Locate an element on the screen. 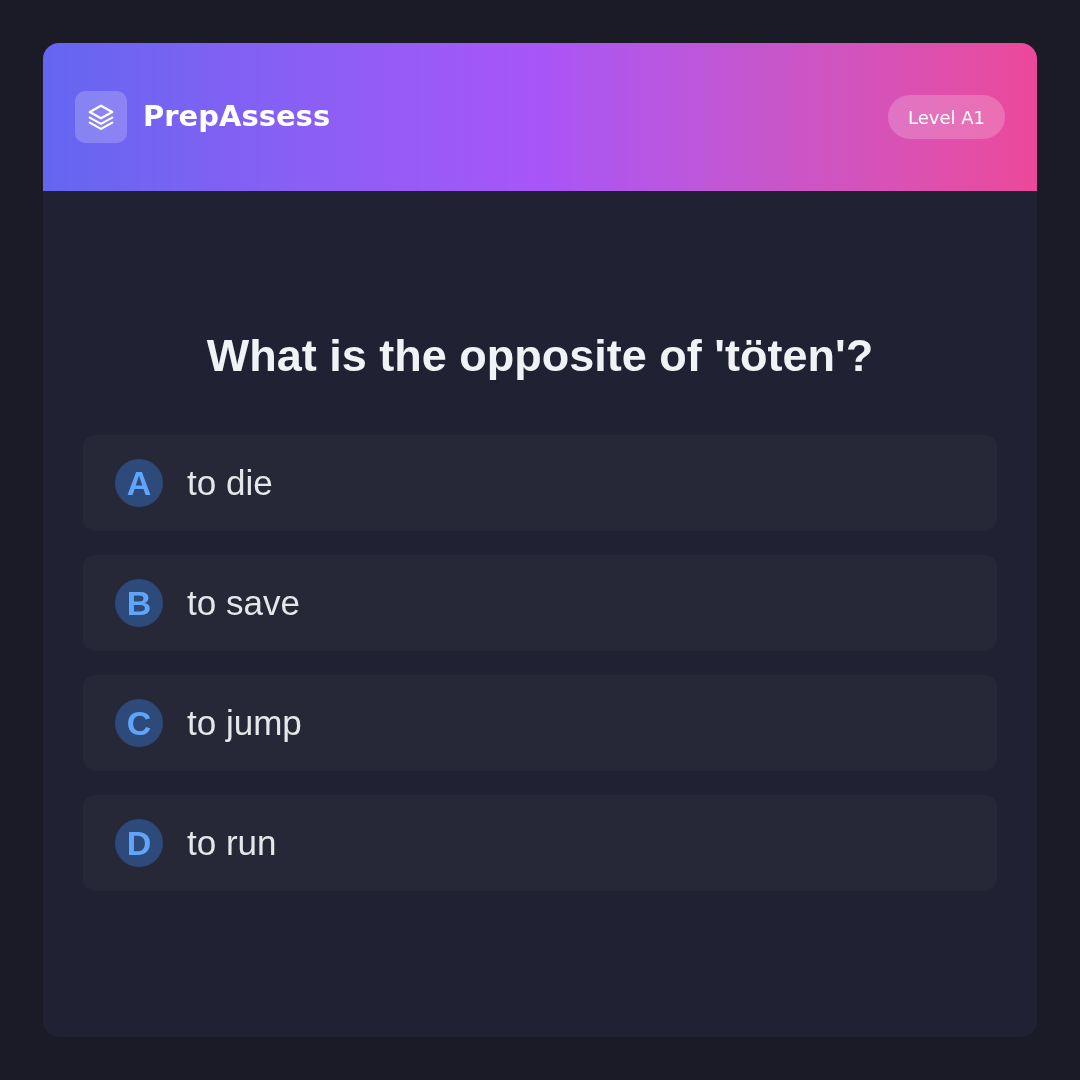  option-letter: A is located at coordinates (139, 483).